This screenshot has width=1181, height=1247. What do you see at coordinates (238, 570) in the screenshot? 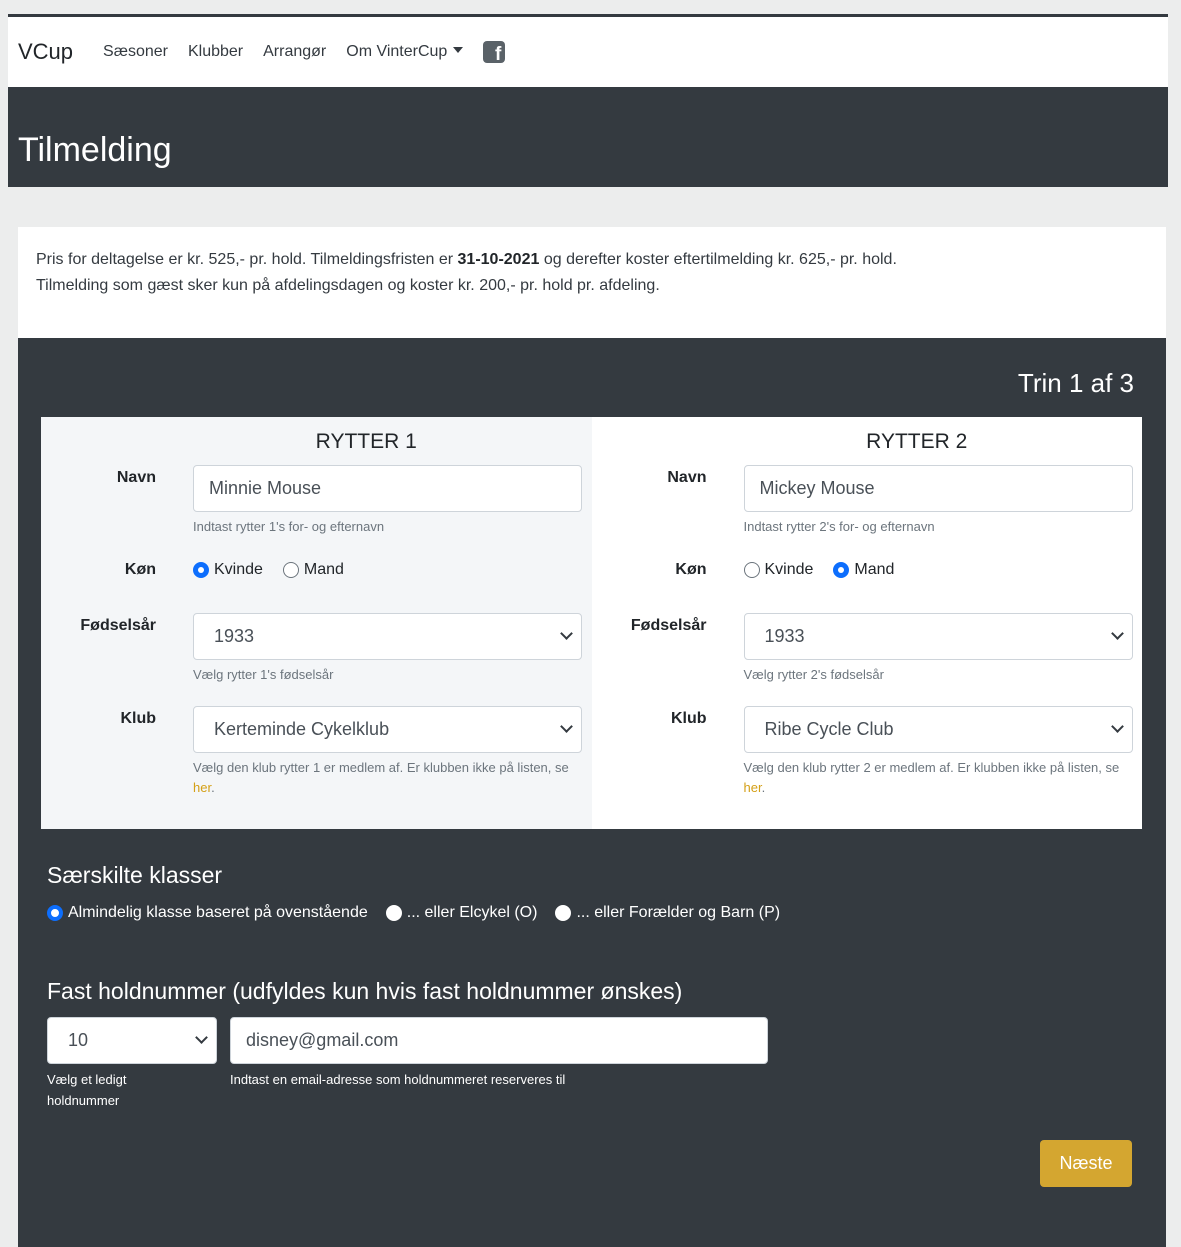
I see `rider-1-gender-kvinde-label: Kvinde` at bounding box center [238, 570].